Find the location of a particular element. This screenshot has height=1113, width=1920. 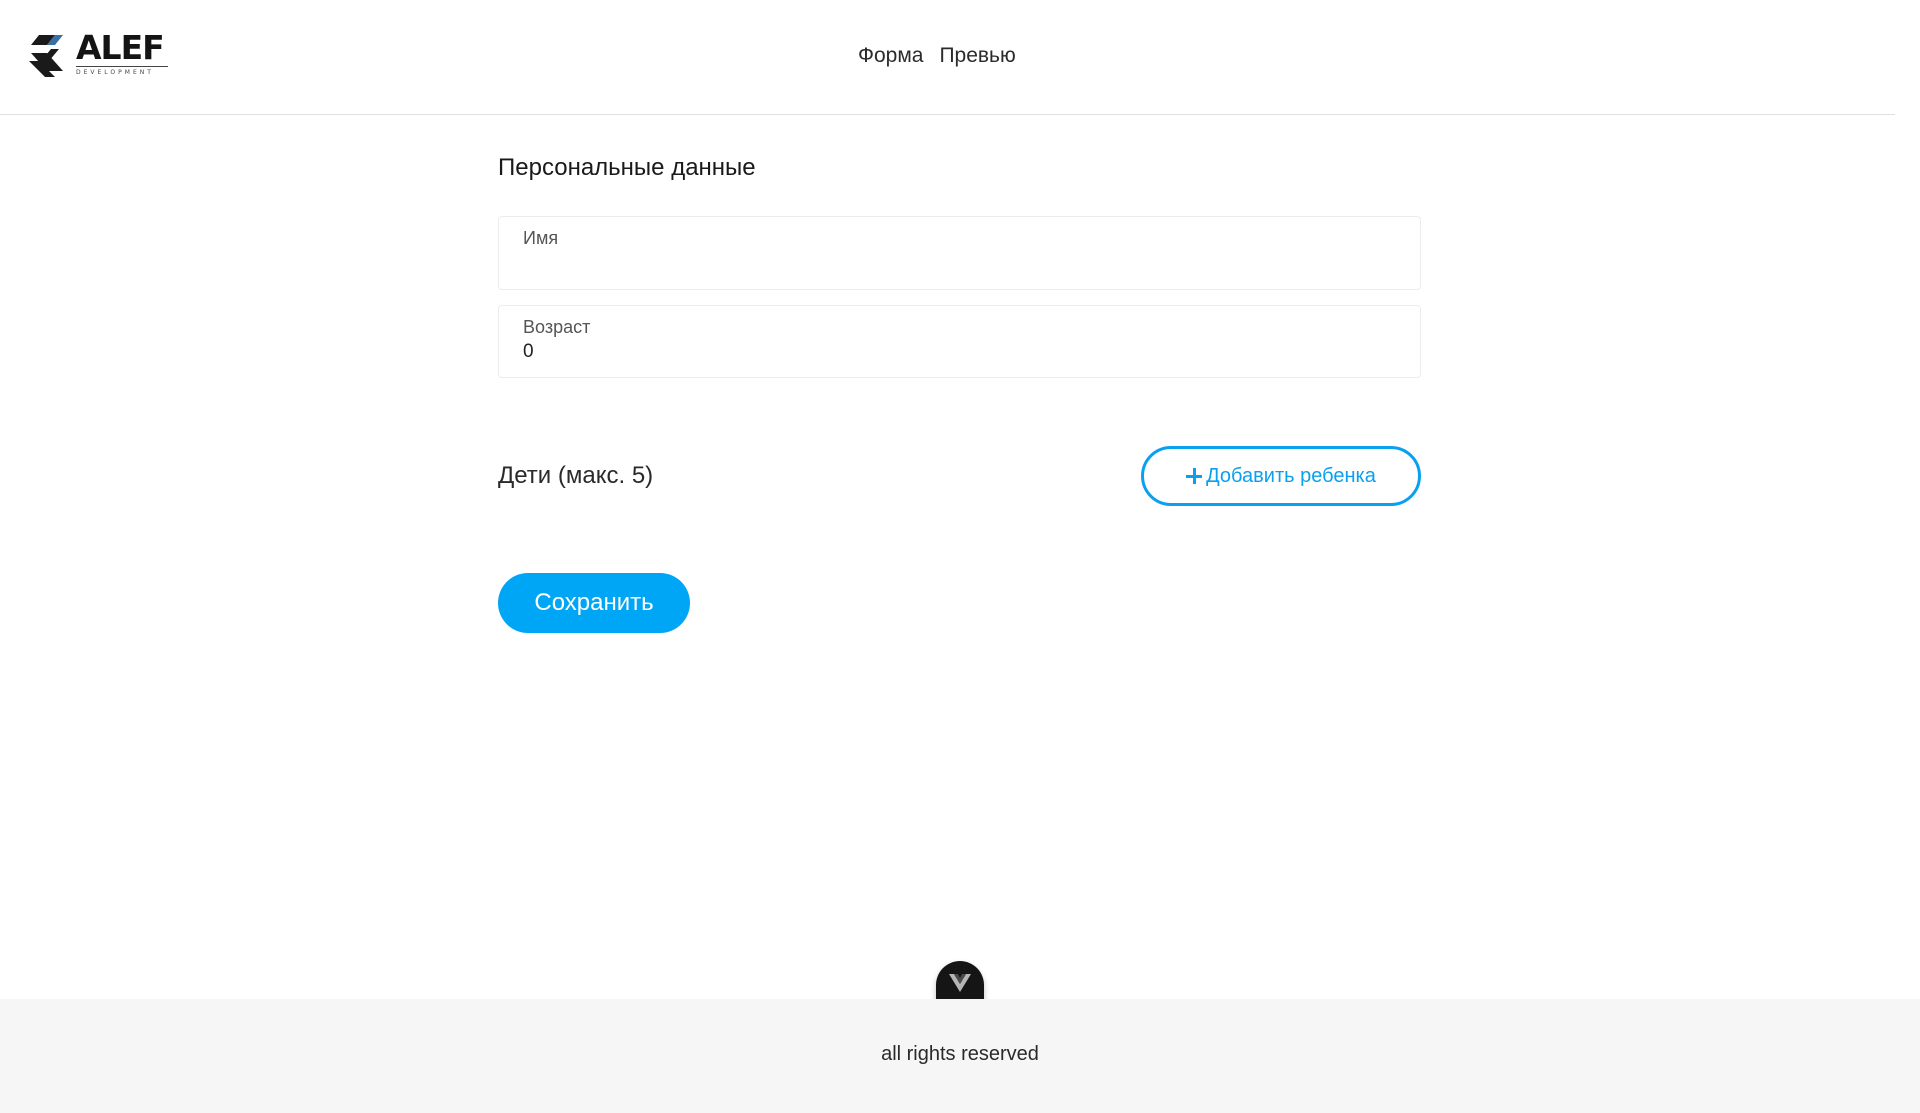

nav-link-preview: Превью is located at coordinates (977, 56).